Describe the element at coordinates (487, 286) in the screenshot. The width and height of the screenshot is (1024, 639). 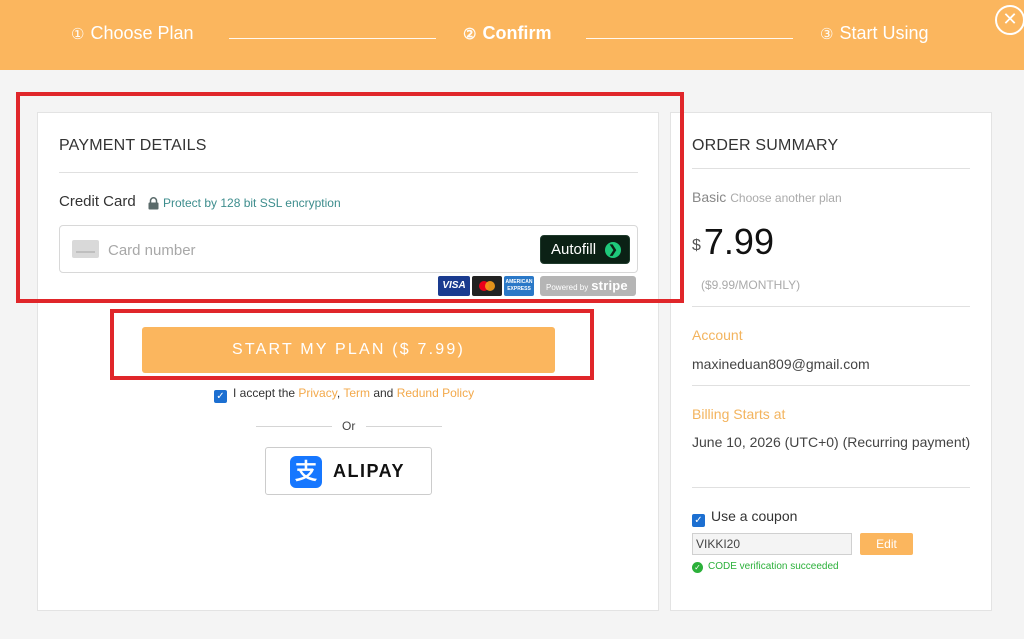
I see `mastercard-logo` at that location.